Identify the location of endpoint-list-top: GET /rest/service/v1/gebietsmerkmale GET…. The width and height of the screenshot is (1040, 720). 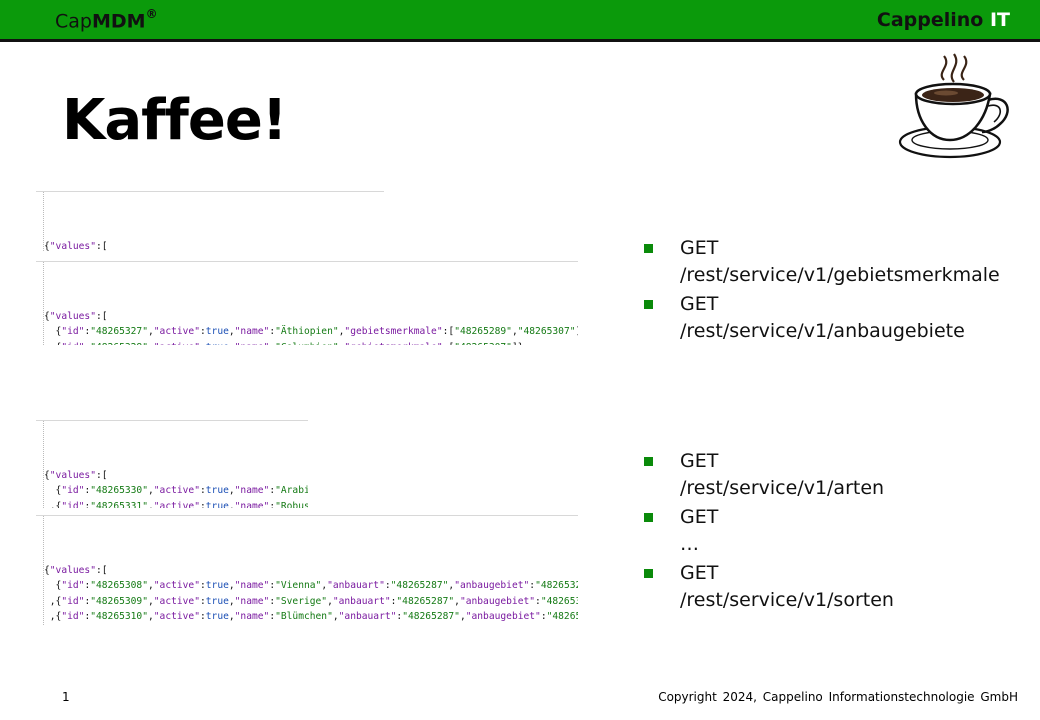
(832, 291).